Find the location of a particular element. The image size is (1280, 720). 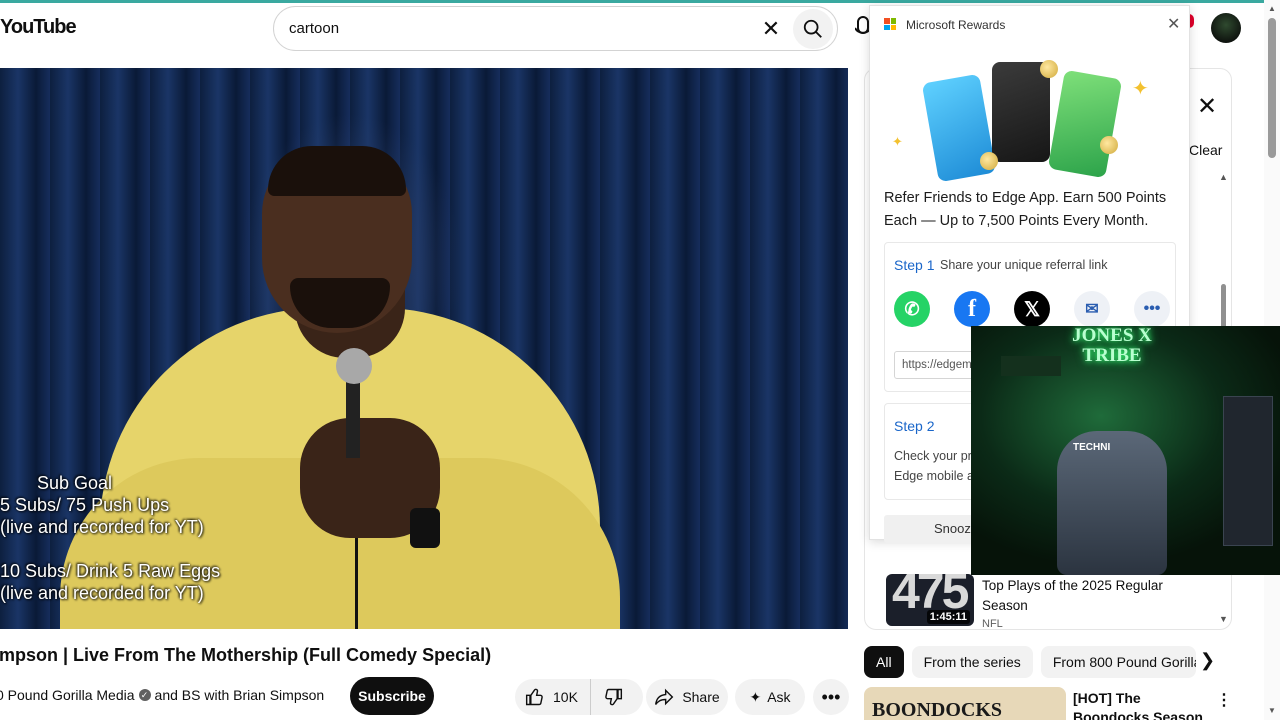

mail-icon: ✉ is located at coordinates (1092, 309).